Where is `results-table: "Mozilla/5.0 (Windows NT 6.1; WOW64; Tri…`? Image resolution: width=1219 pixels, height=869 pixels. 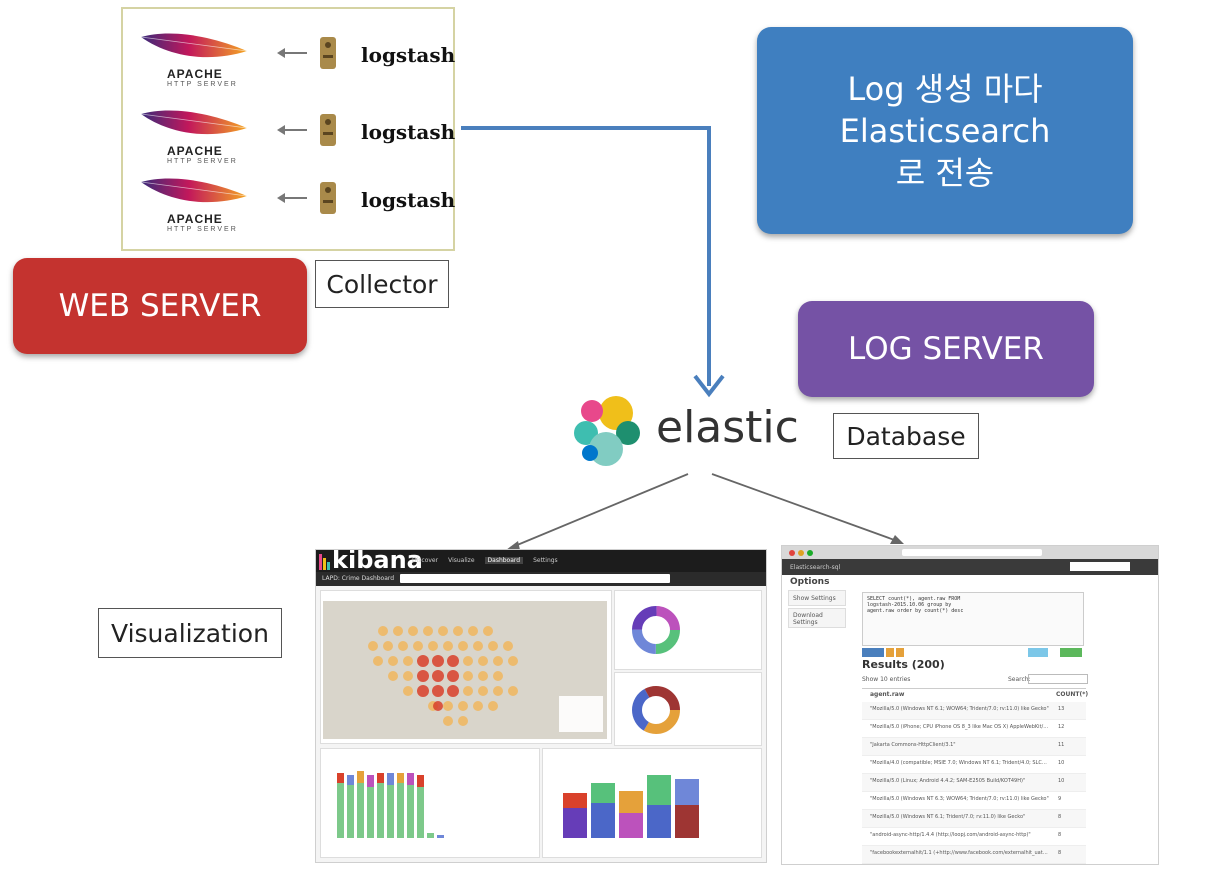 results-table: "Mozilla/5.0 (Windows NT 6.1; WOW64; Tri… is located at coordinates (974, 783).